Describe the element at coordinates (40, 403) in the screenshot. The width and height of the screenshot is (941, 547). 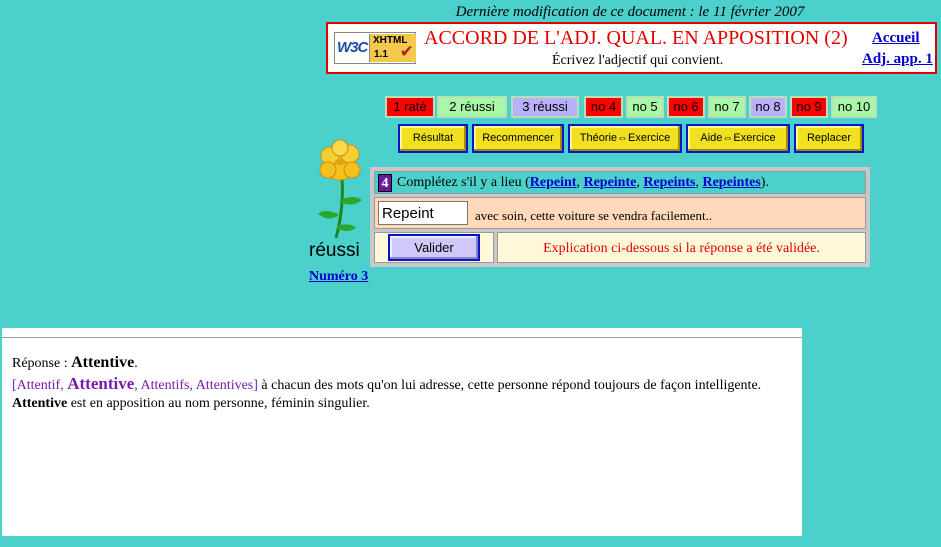
I see `explanation-word: Attentive` at that location.